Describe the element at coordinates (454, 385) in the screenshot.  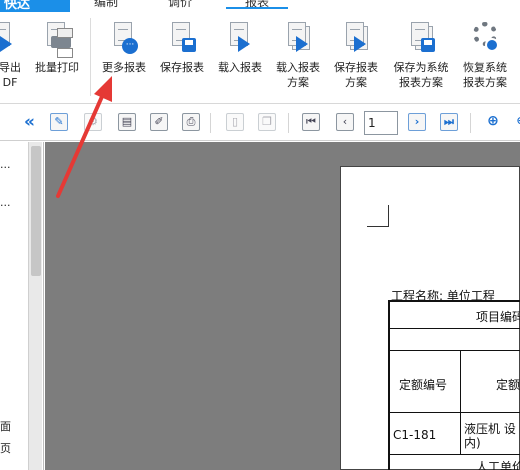
I see `report-table: 项目编码 定额编号 定额 C1-181 液压机 设 内) 人工单价` at that location.